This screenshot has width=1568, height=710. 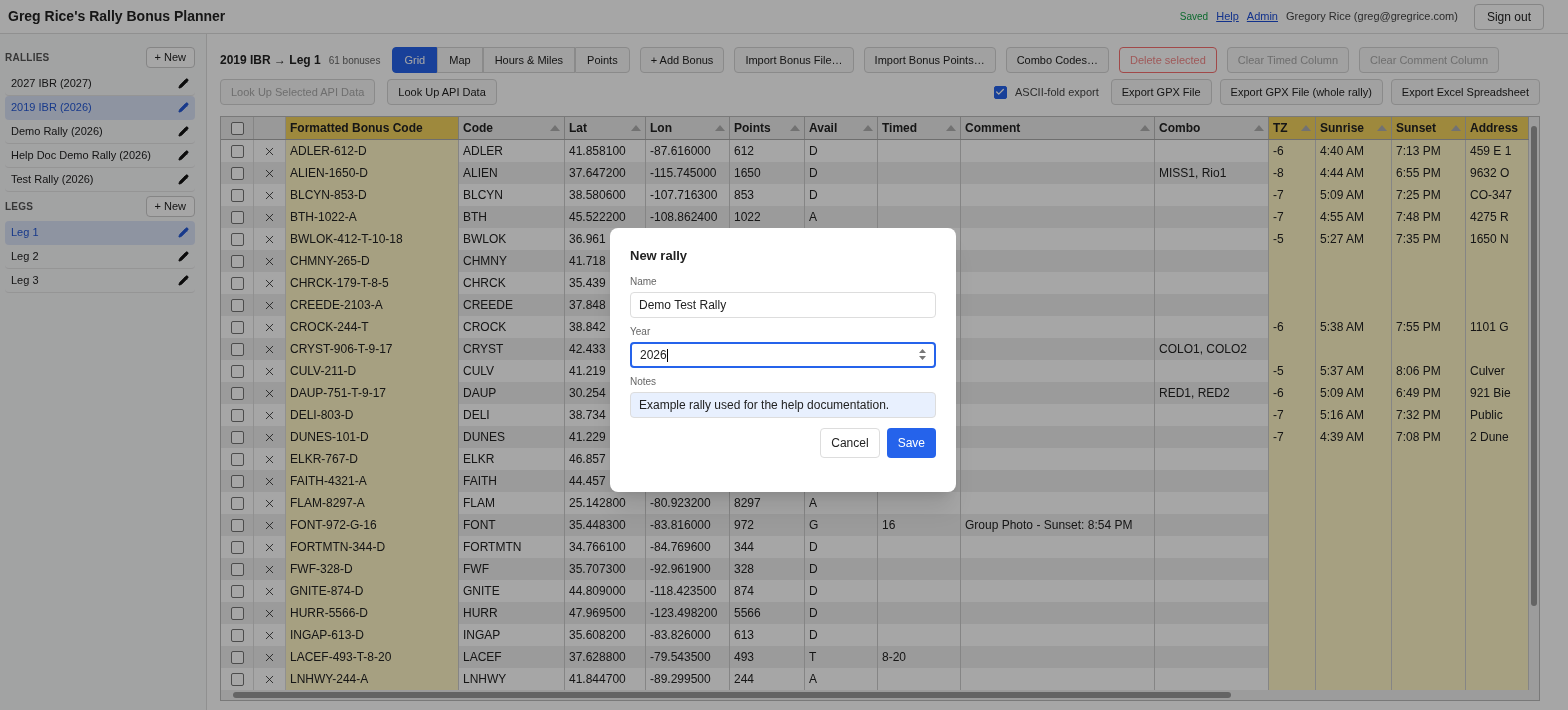 I want to click on input-field: Demo Test Rally, so click(x=783, y=304).